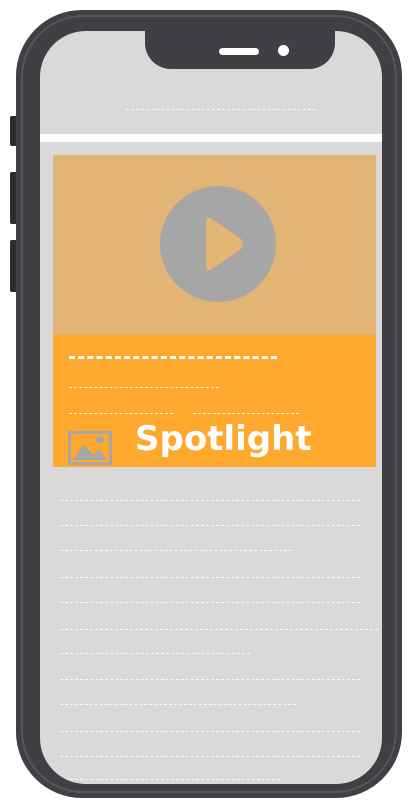  Describe the element at coordinates (211, 138) in the screenshot. I see `header-divider` at that location.